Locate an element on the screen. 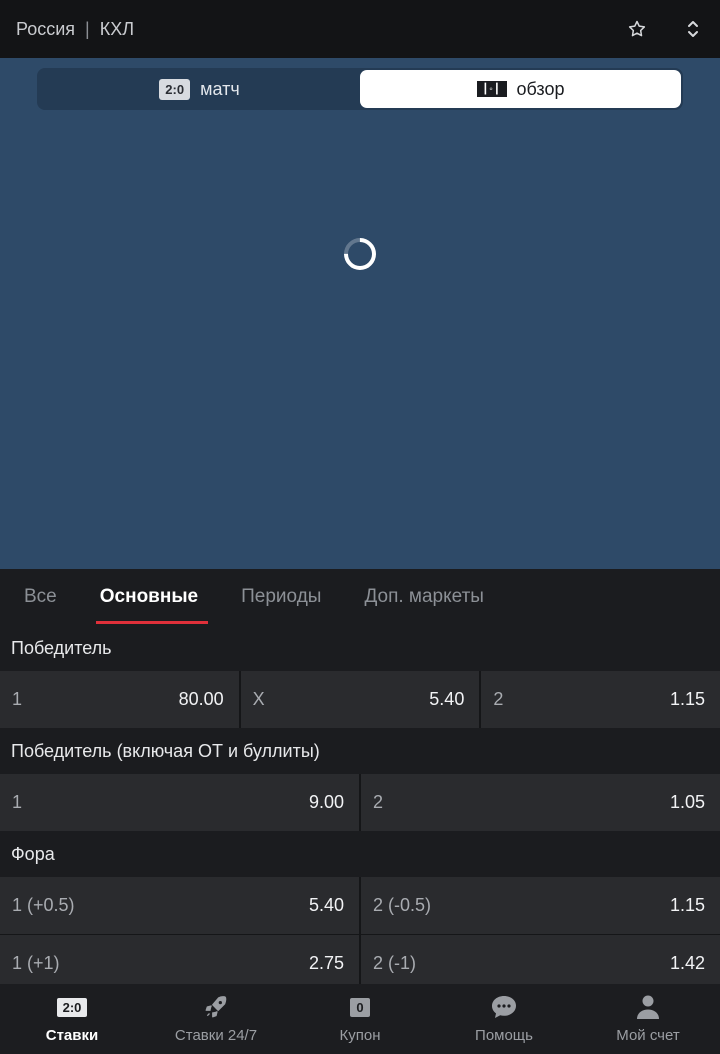  breadcrumb: Россия | КХЛ is located at coordinates (75, 29).